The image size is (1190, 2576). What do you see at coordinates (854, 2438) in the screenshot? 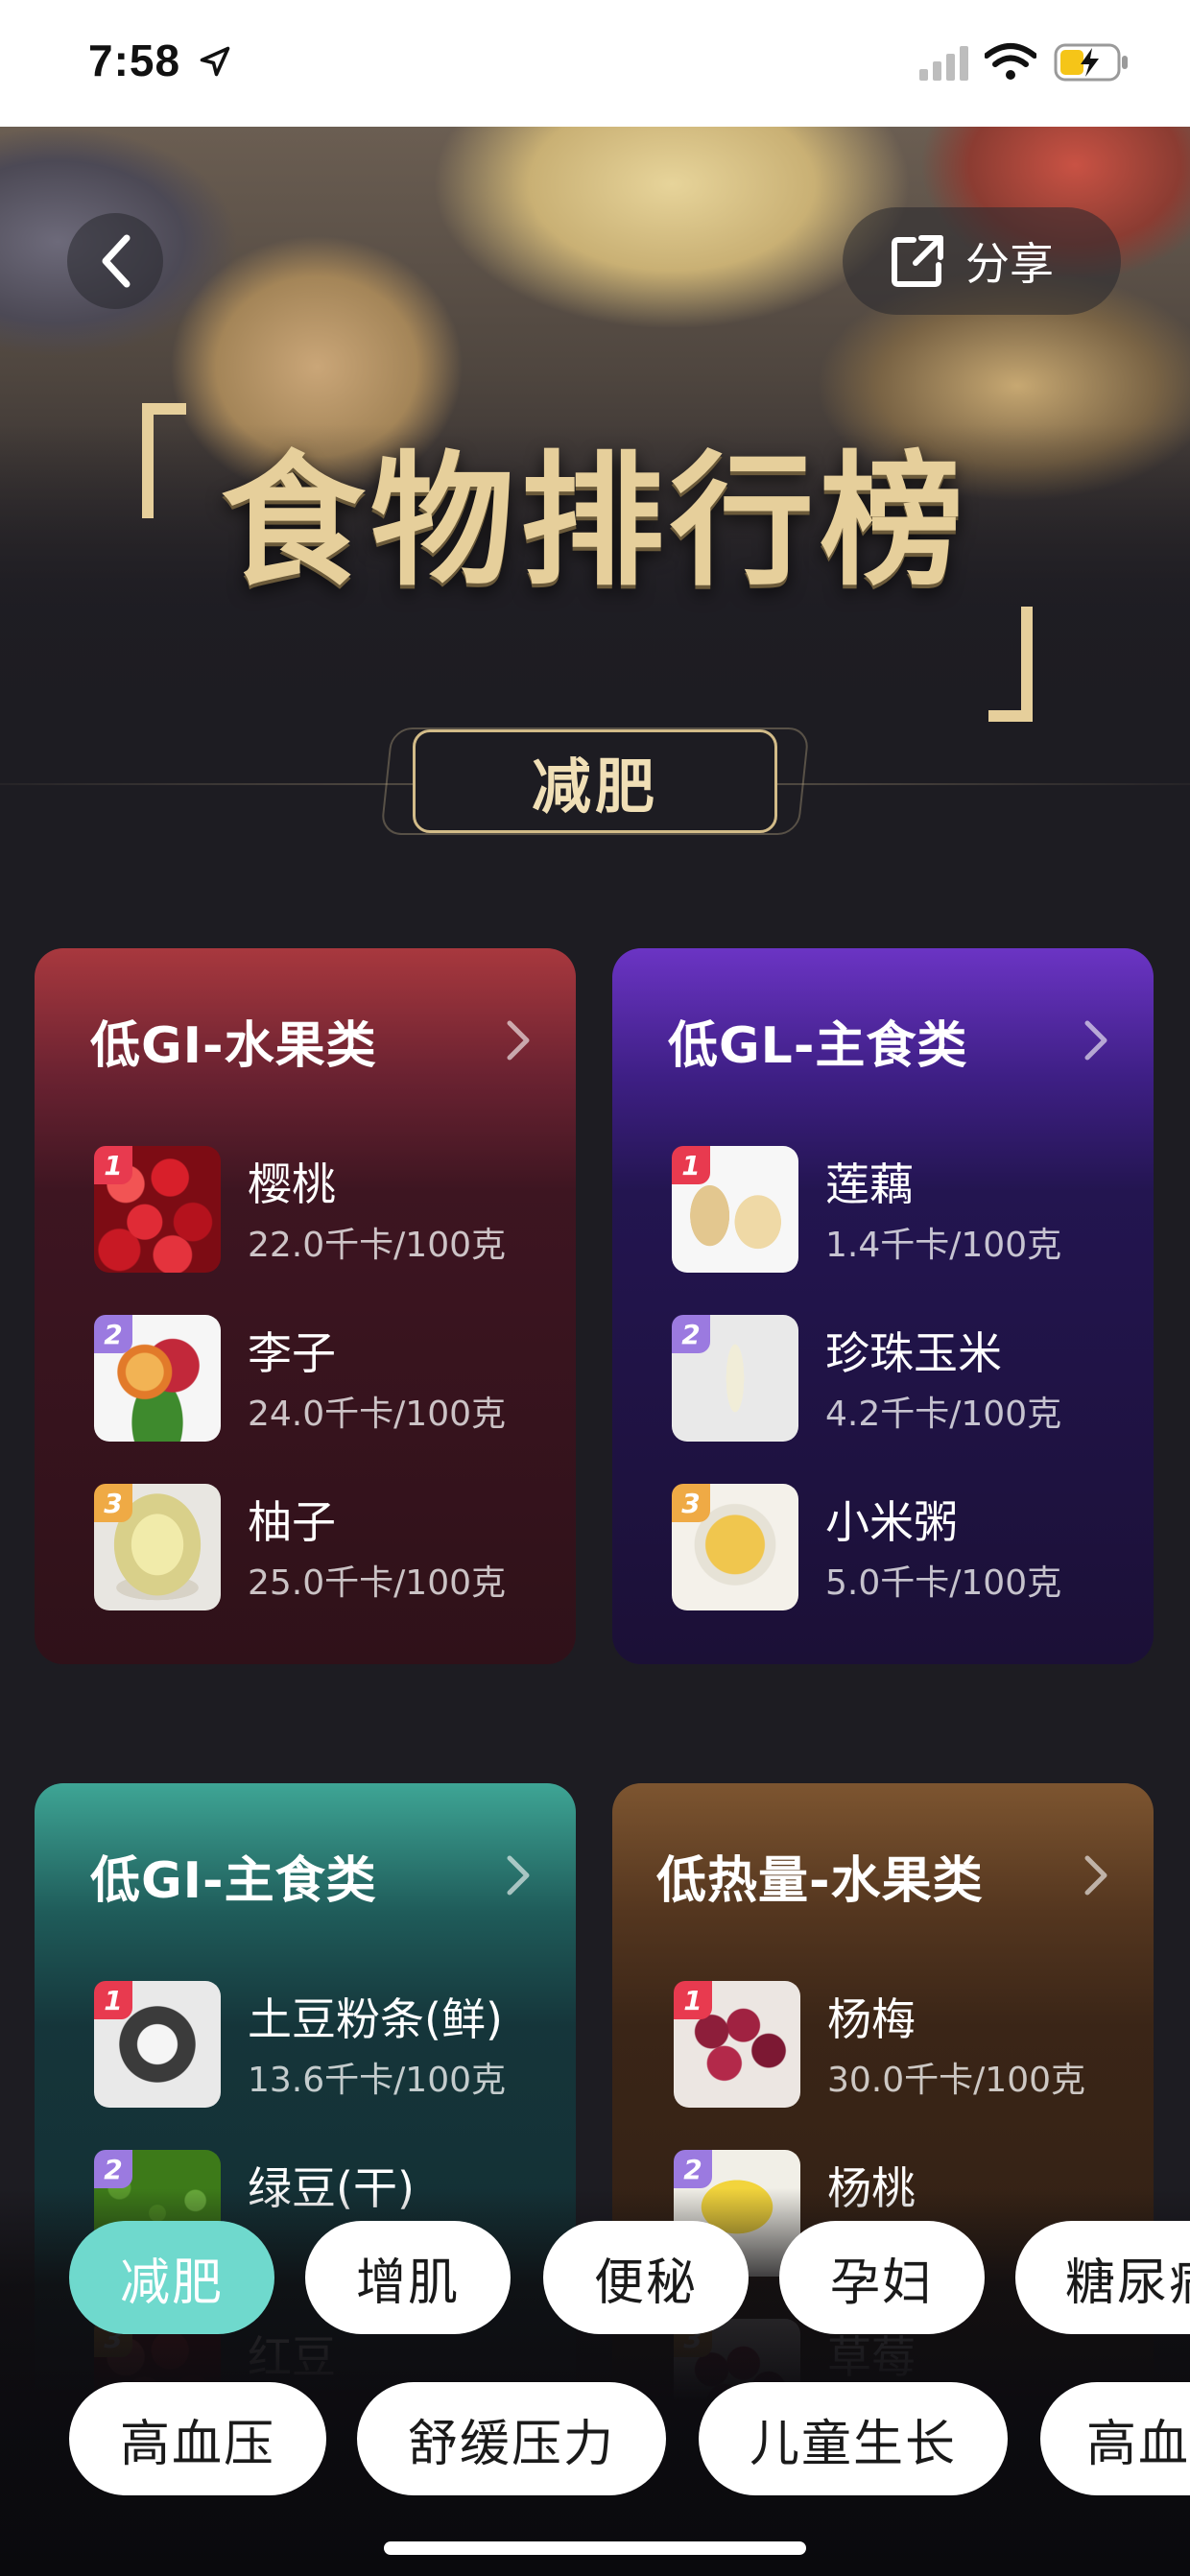
I see `category-chip-child-growth: 儿童生长` at bounding box center [854, 2438].